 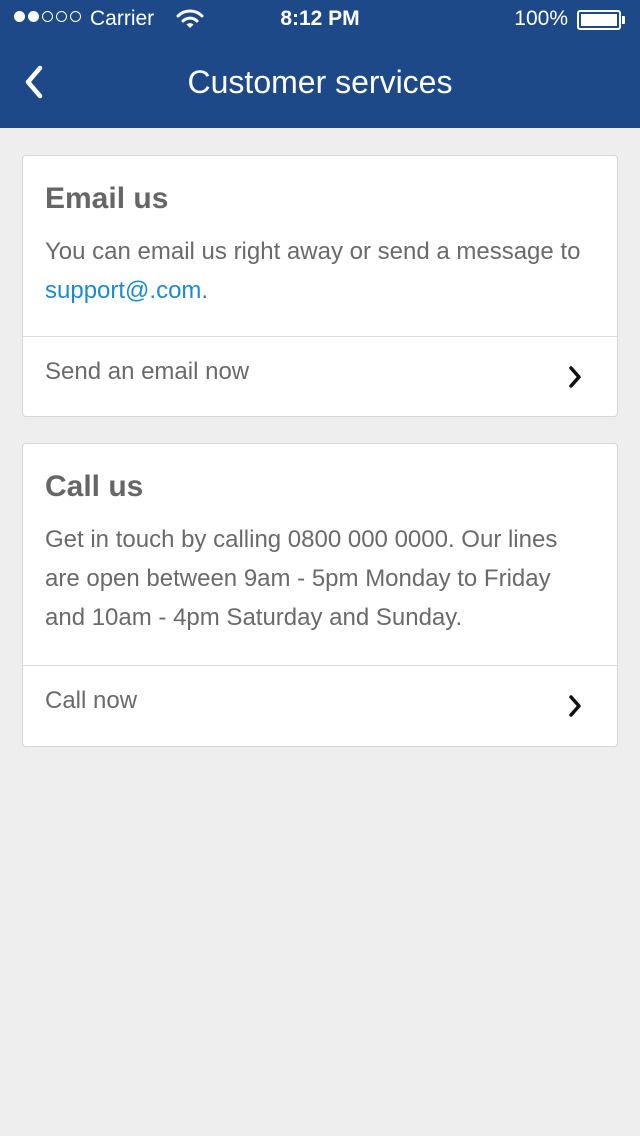 I want to click on battery-percentage: 100%, so click(x=541, y=18).